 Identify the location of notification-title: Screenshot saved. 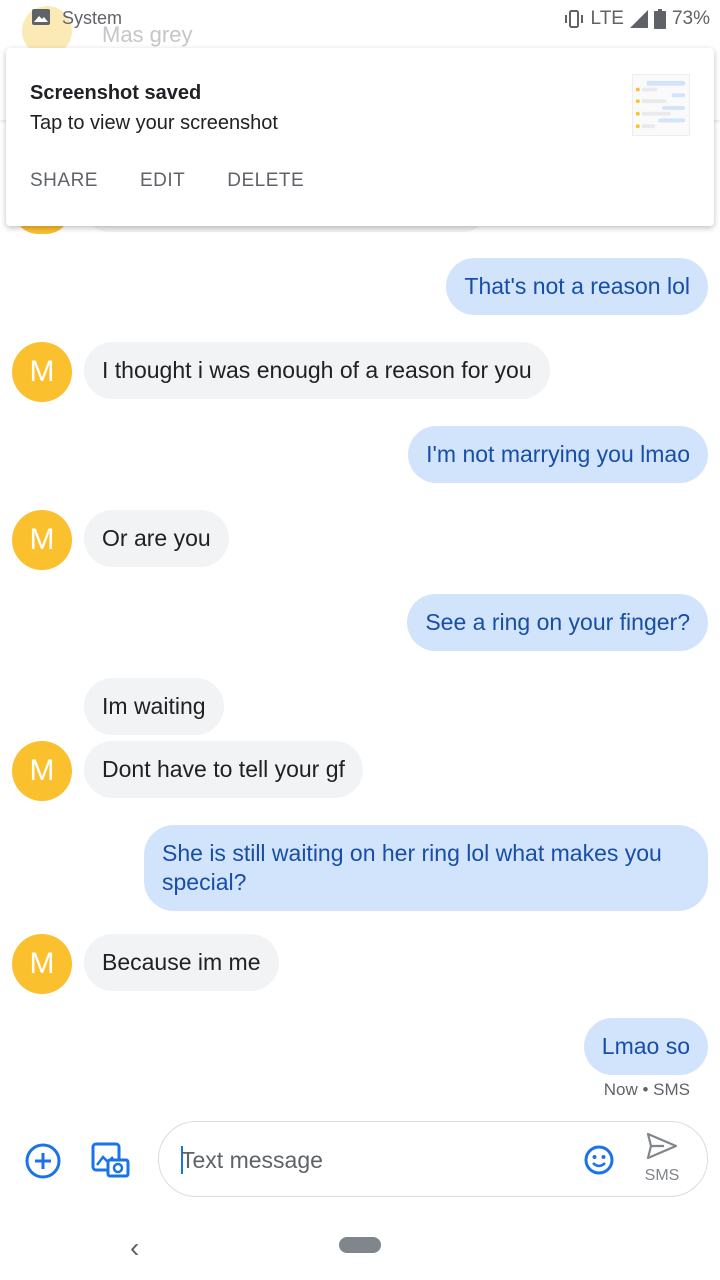
(116, 93).